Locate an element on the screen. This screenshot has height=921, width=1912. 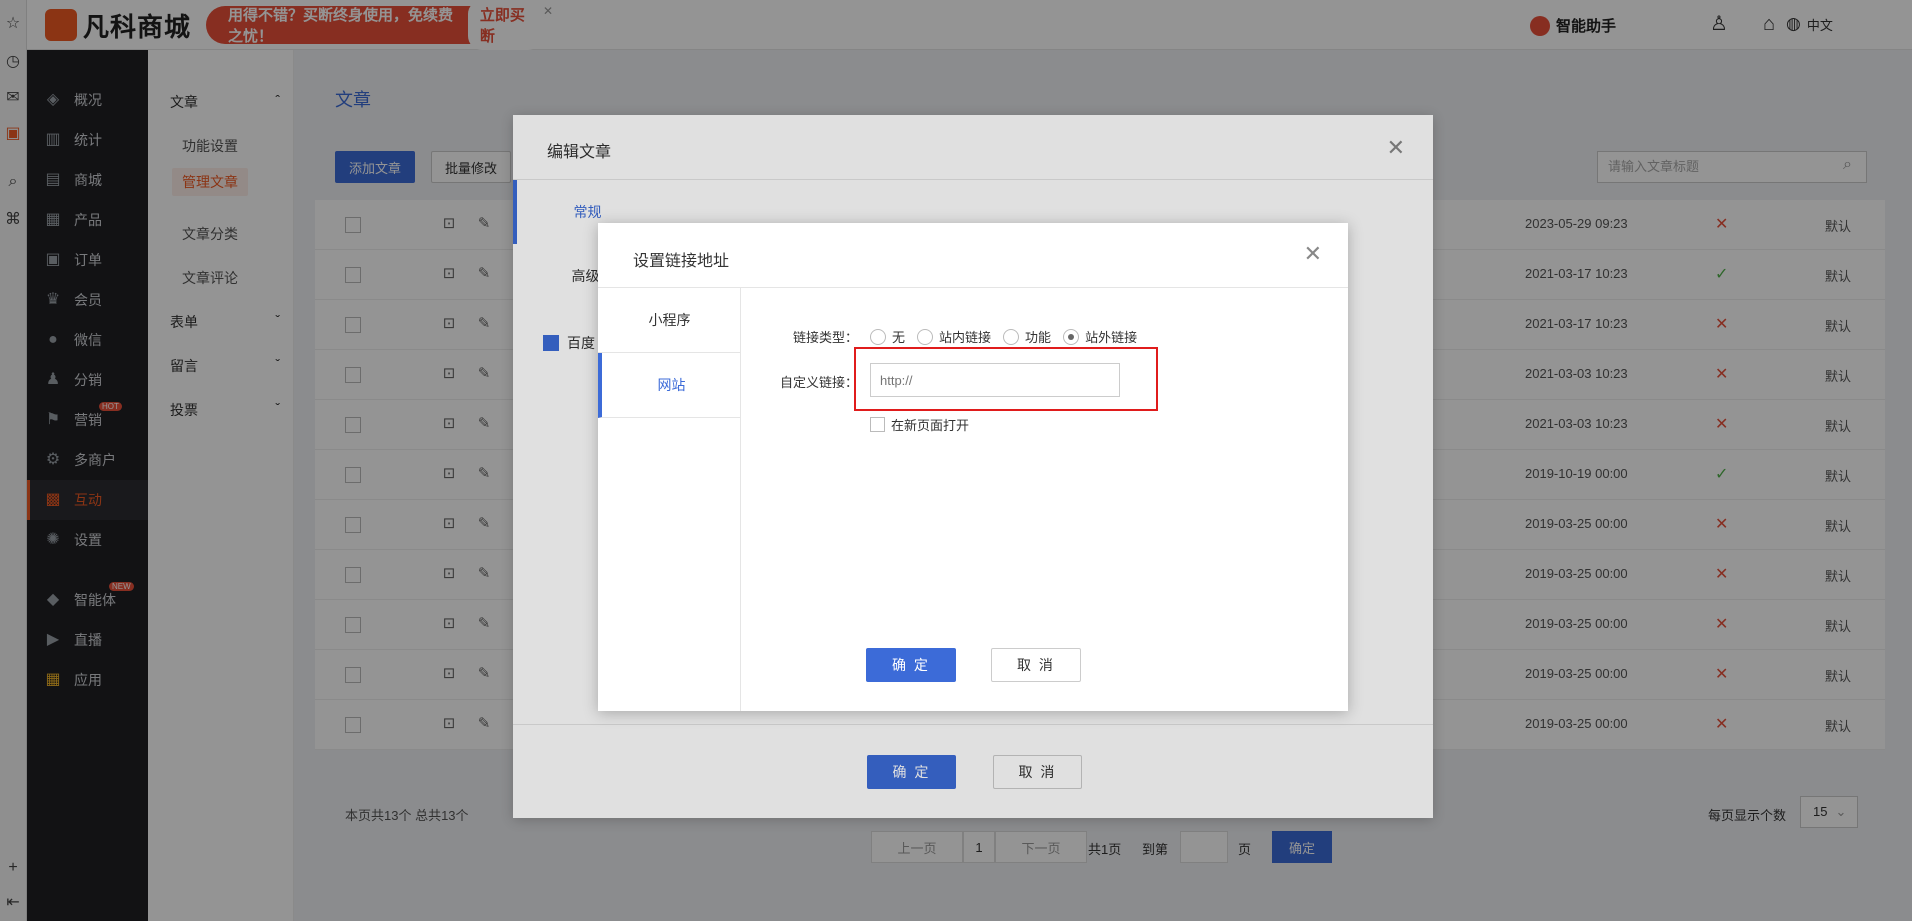
radio-internal-link is located at coordinates (925, 336).